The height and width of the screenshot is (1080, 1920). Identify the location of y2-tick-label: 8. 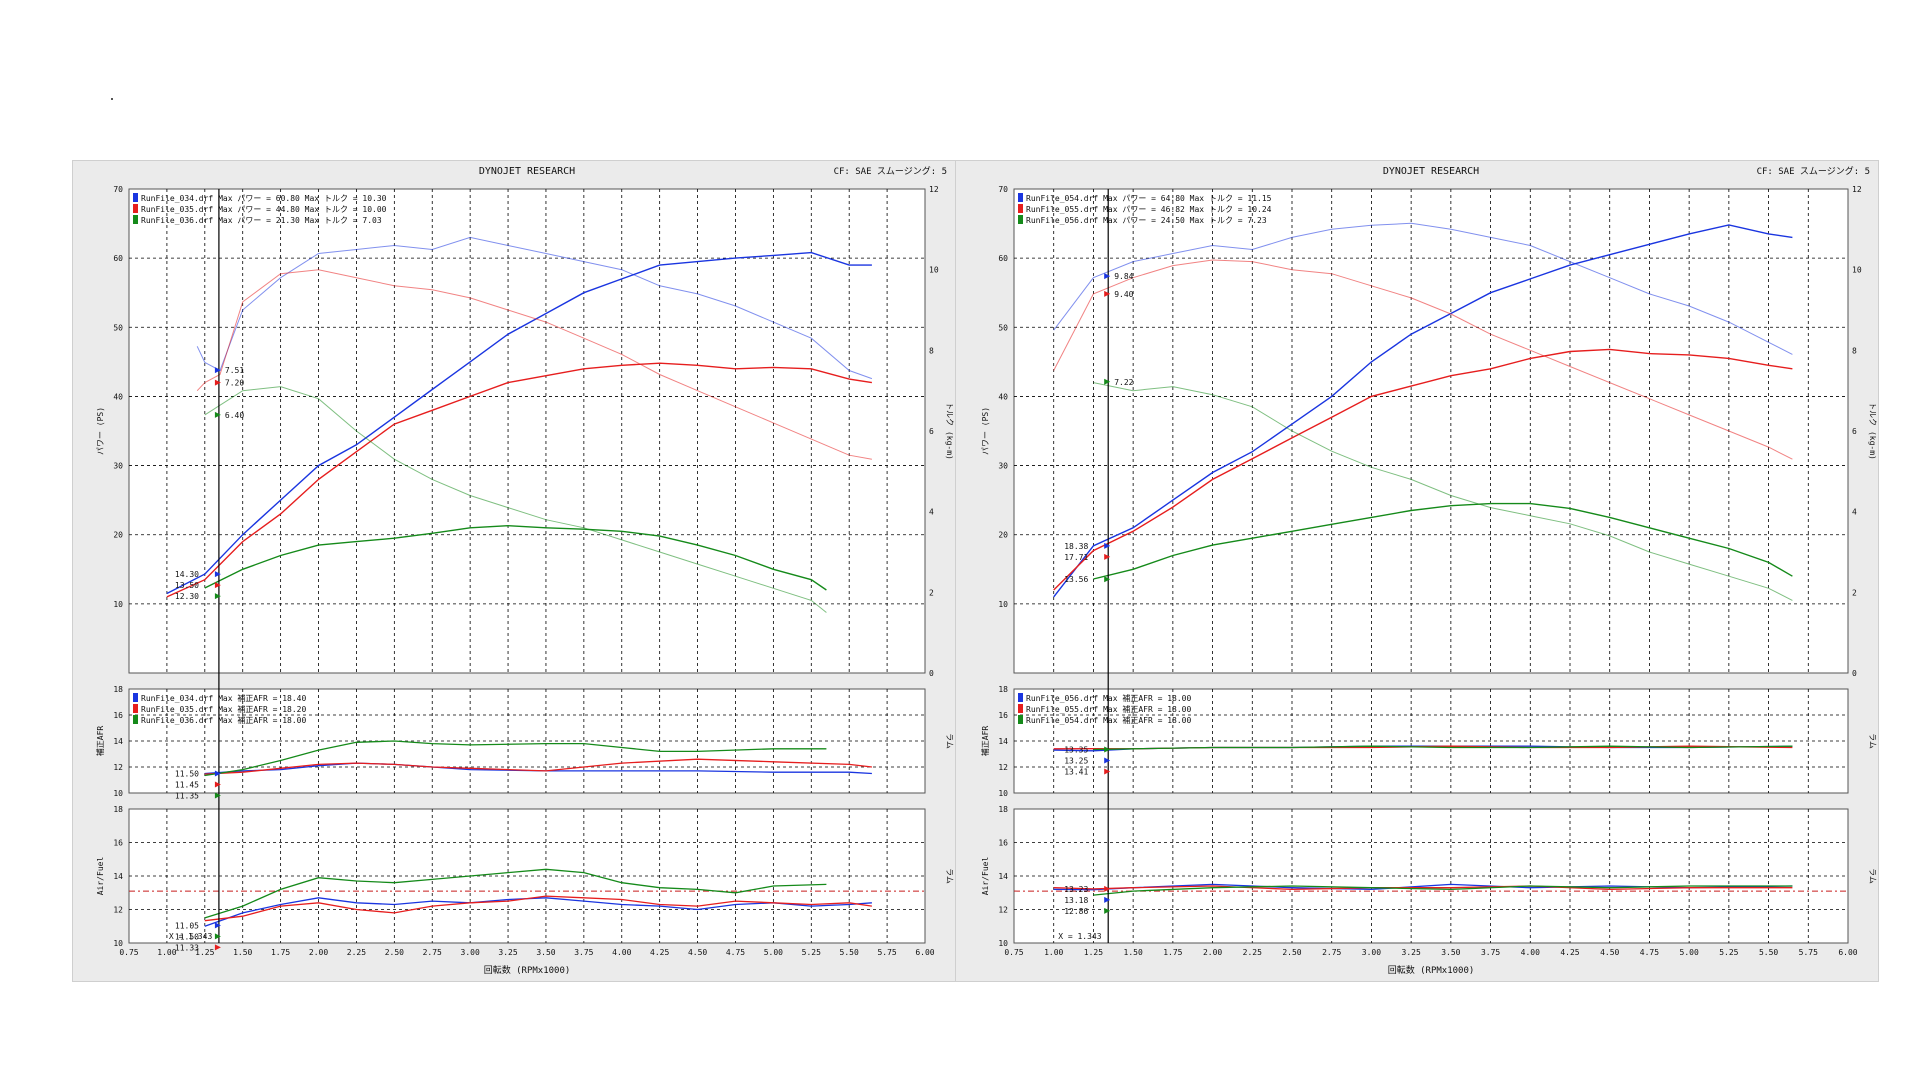
(1854, 350).